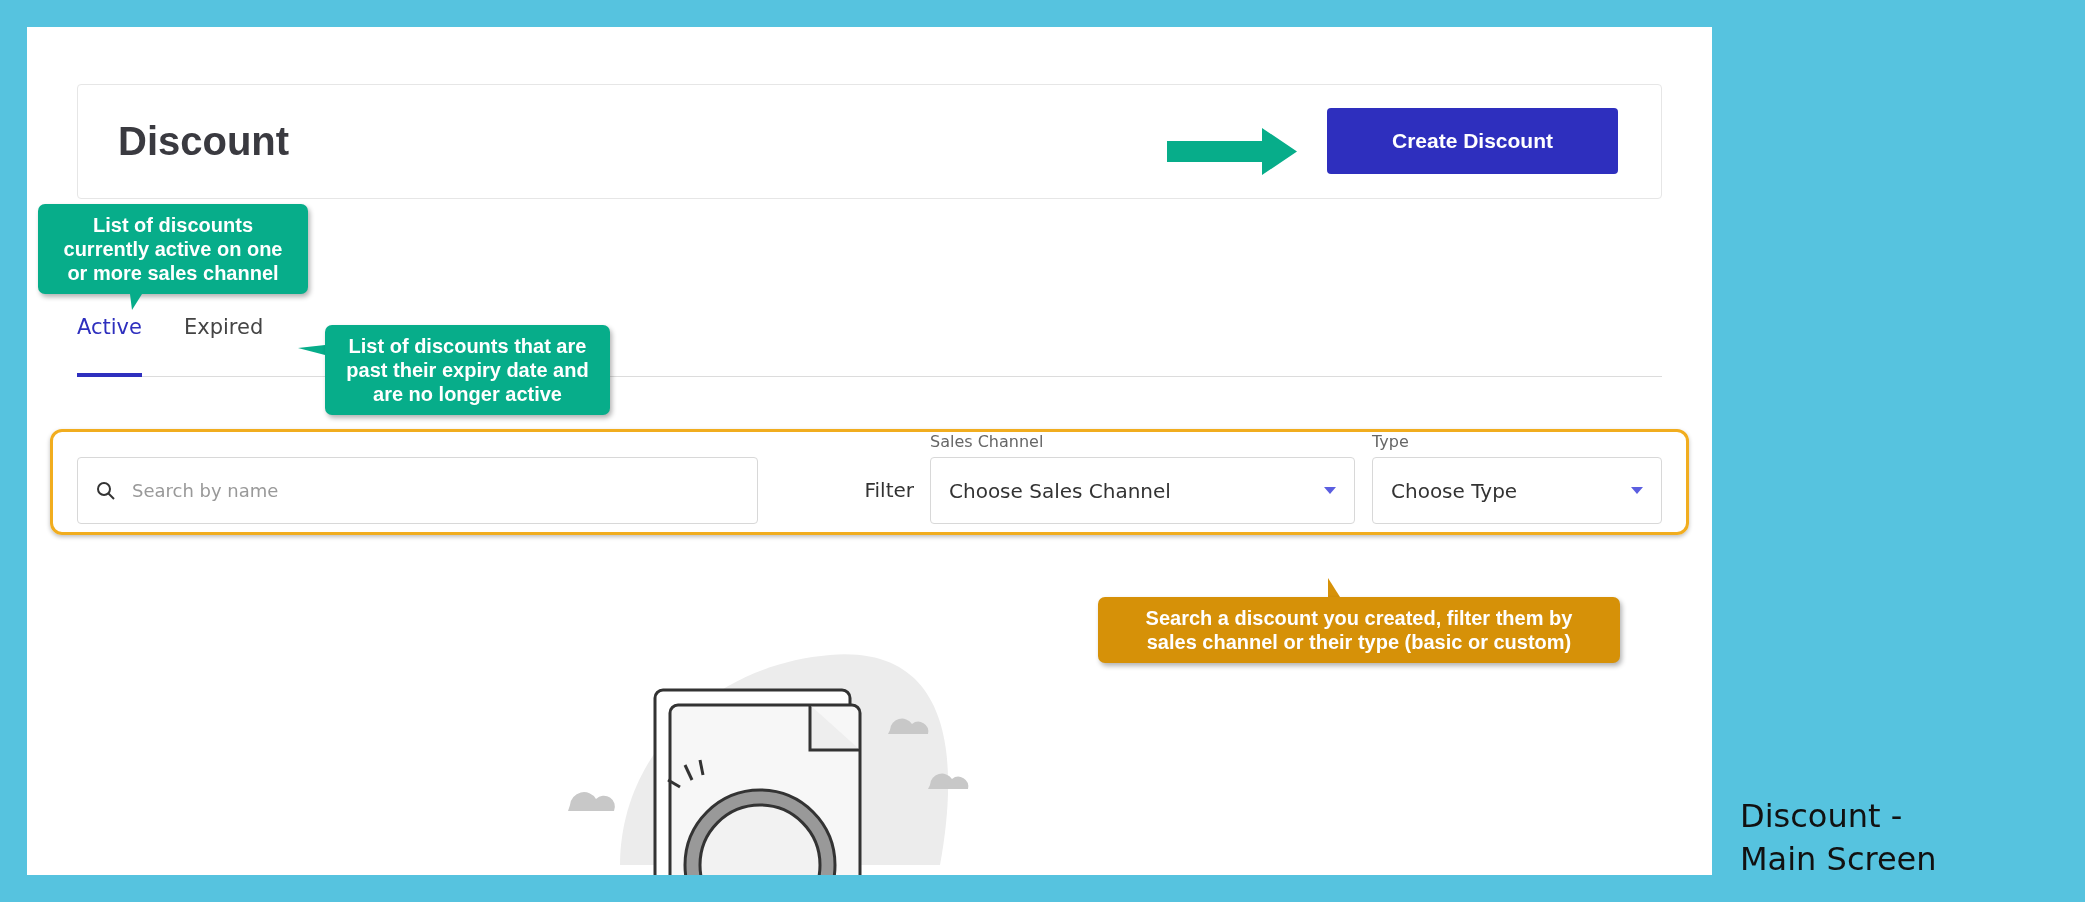 The height and width of the screenshot is (902, 2085). What do you see at coordinates (109, 346) in the screenshot?
I see `tab: Active` at bounding box center [109, 346].